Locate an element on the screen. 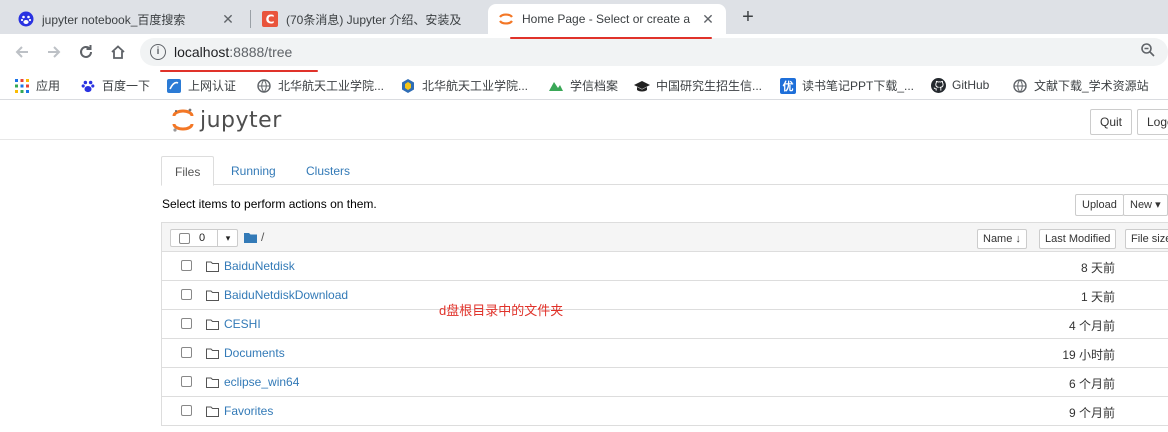 The height and width of the screenshot is (432, 1168). address-bar: i localhost:8888/tree is located at coordinates (654, 52).